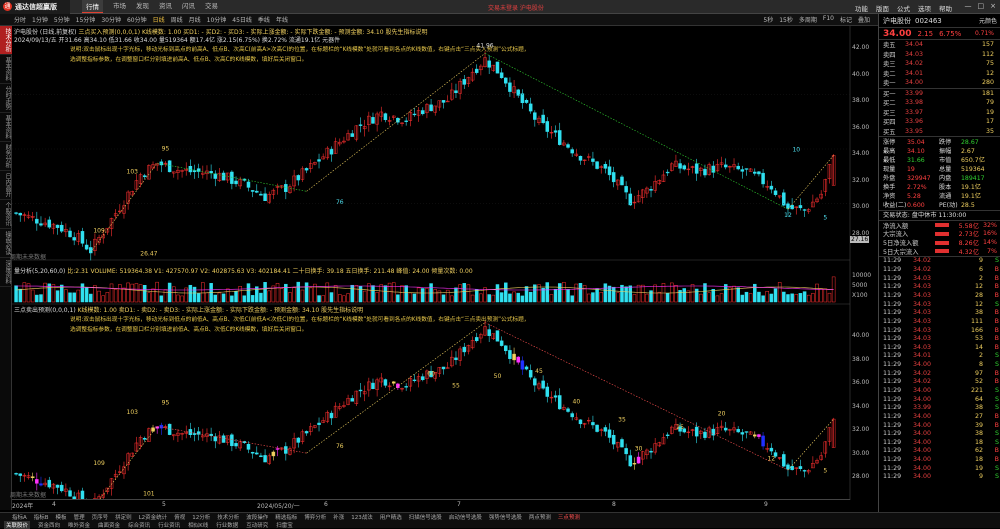 The image size is (1000, 529). I want to click on bottom-tab-7: 俯视, so click(179, 517).